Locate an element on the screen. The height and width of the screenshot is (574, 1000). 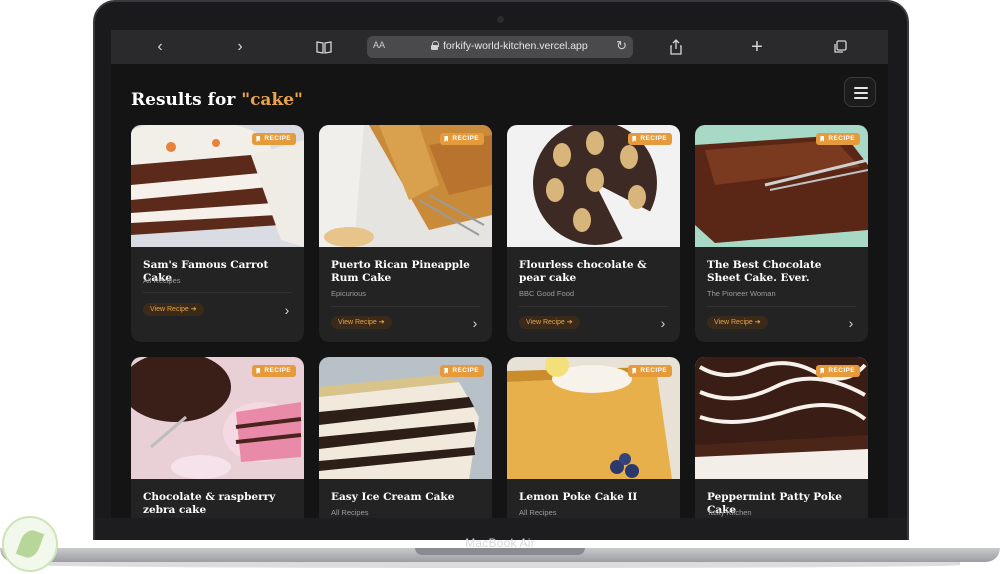
hamburger-menu-button is located at coordinates (860, 92).